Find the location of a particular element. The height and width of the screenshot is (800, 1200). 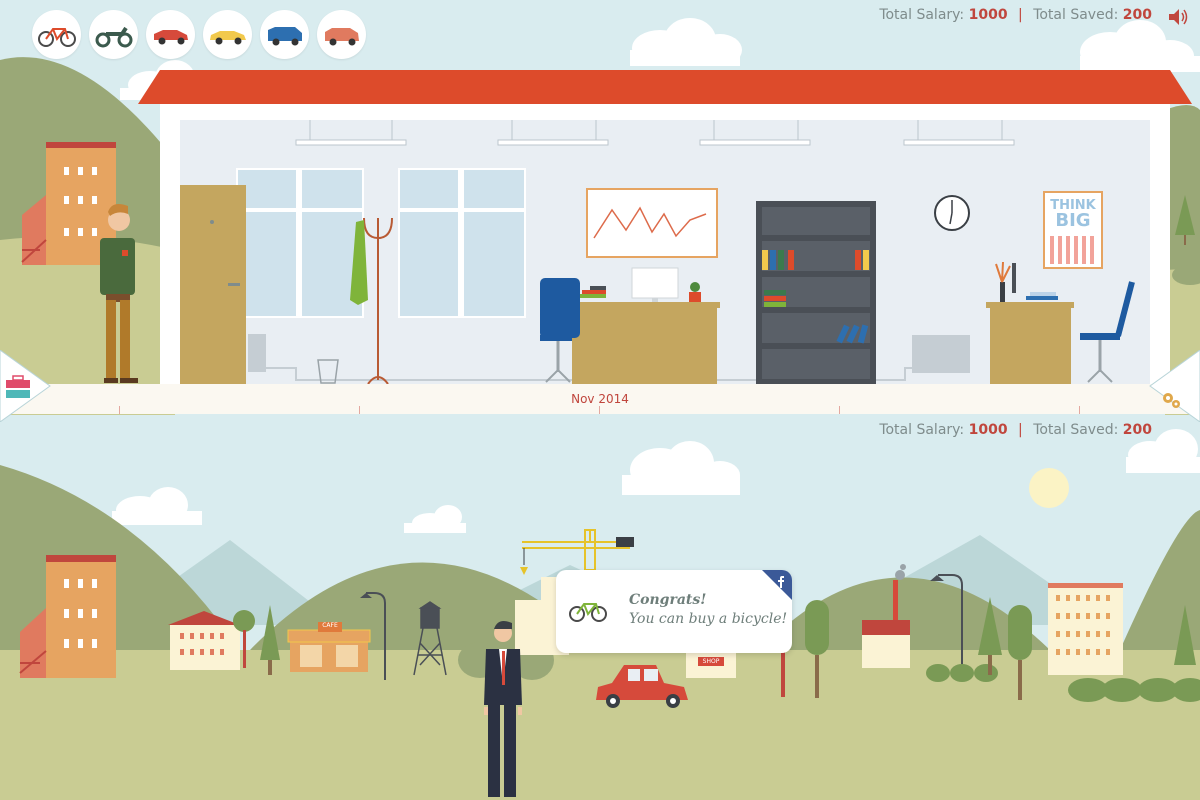

shop-sign: SHOP is located at coordinates (711, 661).